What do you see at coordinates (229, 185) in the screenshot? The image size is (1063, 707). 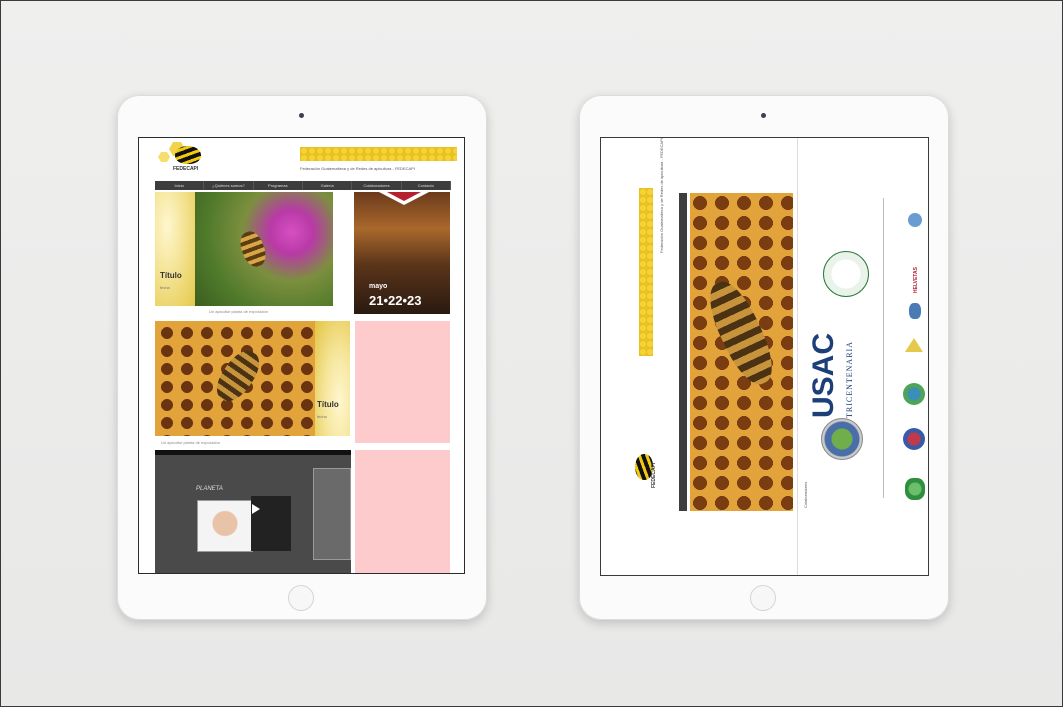 I see `nav-item: ¿Quiénes somos?` at bounding box center [229, 185].